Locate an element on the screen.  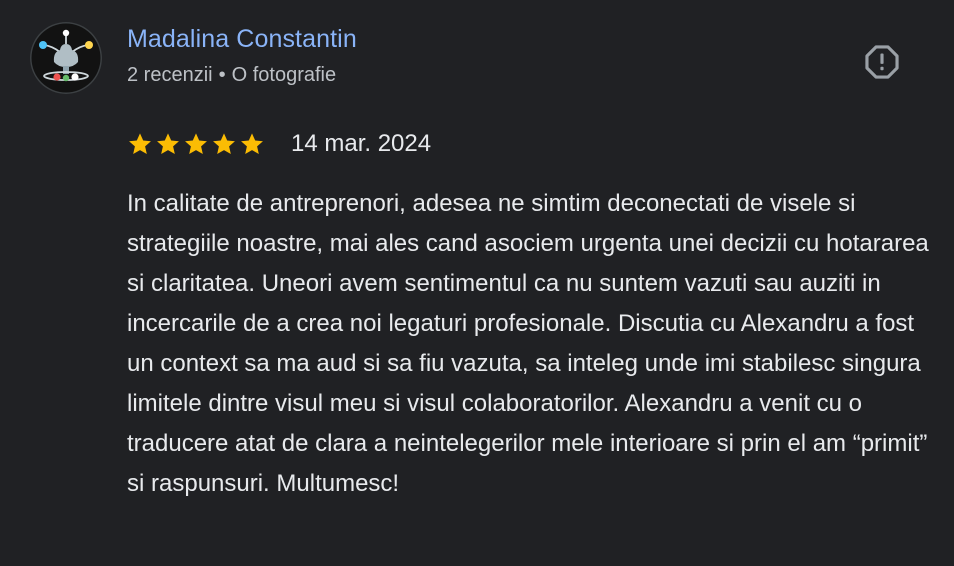
review-date: 14 mar. 2024 is located at coordinates (361, 143).